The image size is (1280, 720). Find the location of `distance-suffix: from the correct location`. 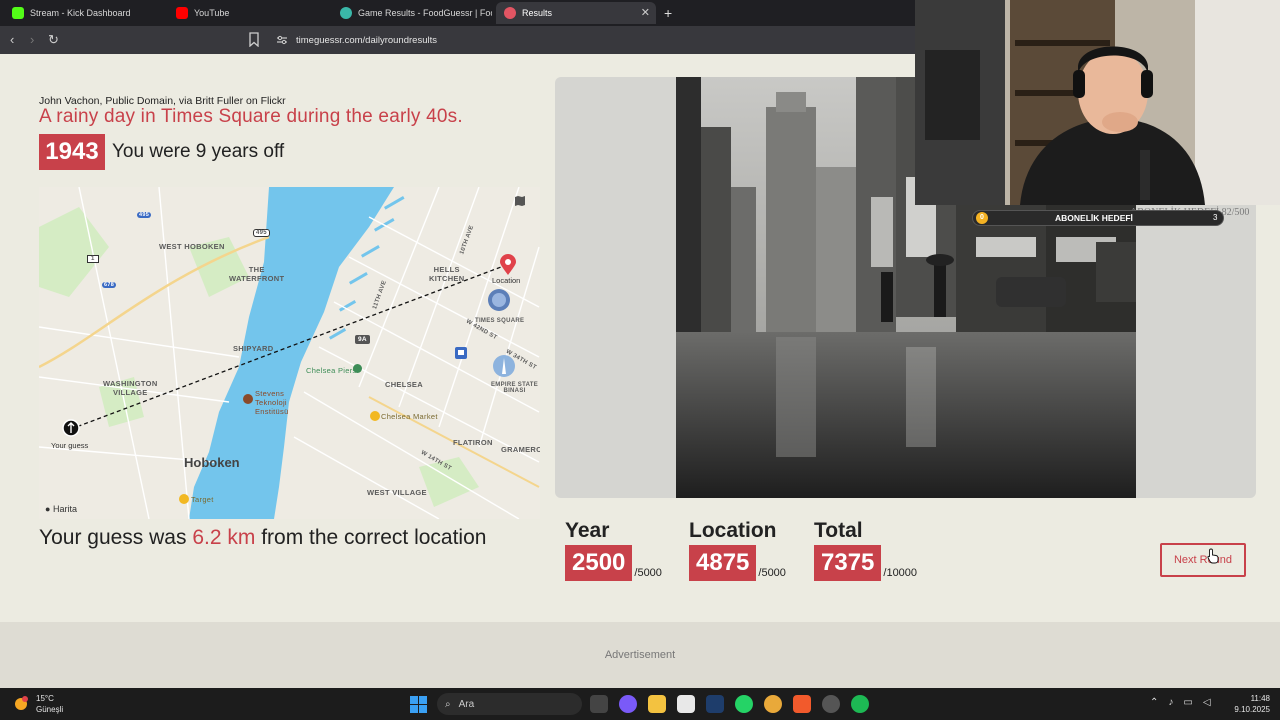

distance-suffix: from the correct location is located at coordinates (371, 537).